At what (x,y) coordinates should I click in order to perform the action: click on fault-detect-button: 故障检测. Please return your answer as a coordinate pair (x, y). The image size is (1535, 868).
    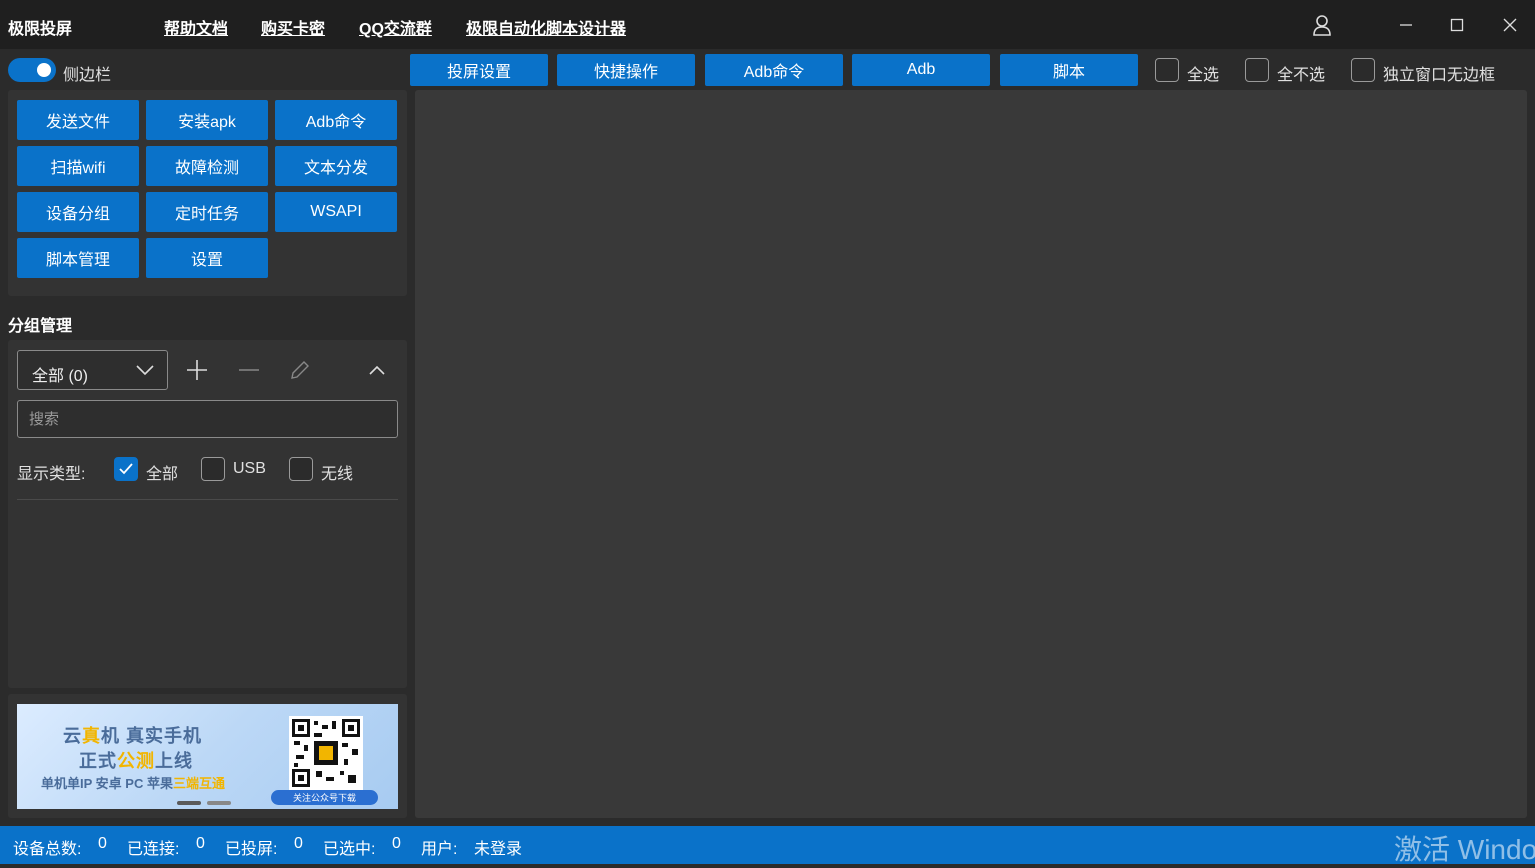
    Looking at the image, I should click on (207, 166).